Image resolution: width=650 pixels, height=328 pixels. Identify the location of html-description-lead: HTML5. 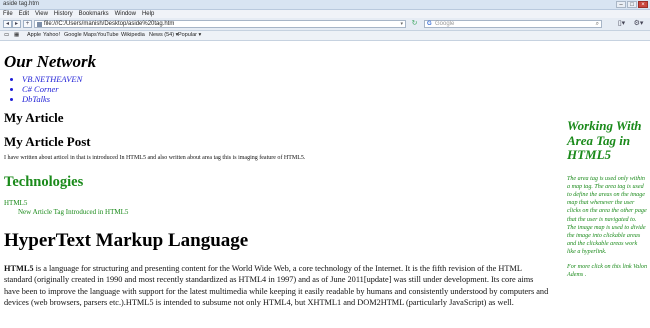
(19, 268).